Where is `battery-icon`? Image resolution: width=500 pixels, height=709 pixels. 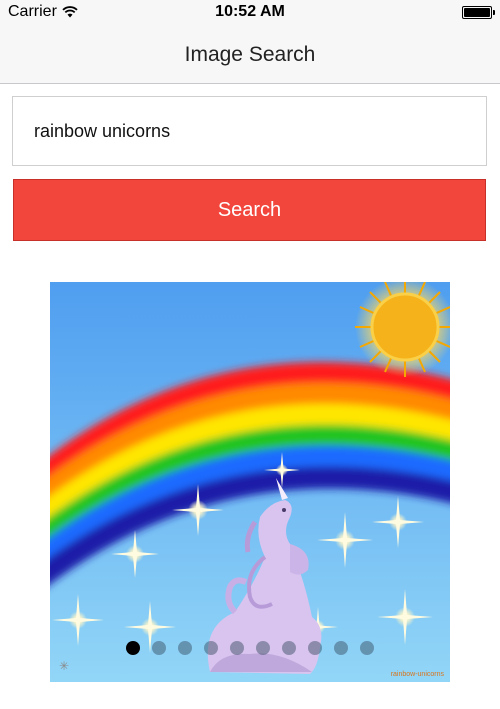
battery-icon is located at coordinates (478, 12).